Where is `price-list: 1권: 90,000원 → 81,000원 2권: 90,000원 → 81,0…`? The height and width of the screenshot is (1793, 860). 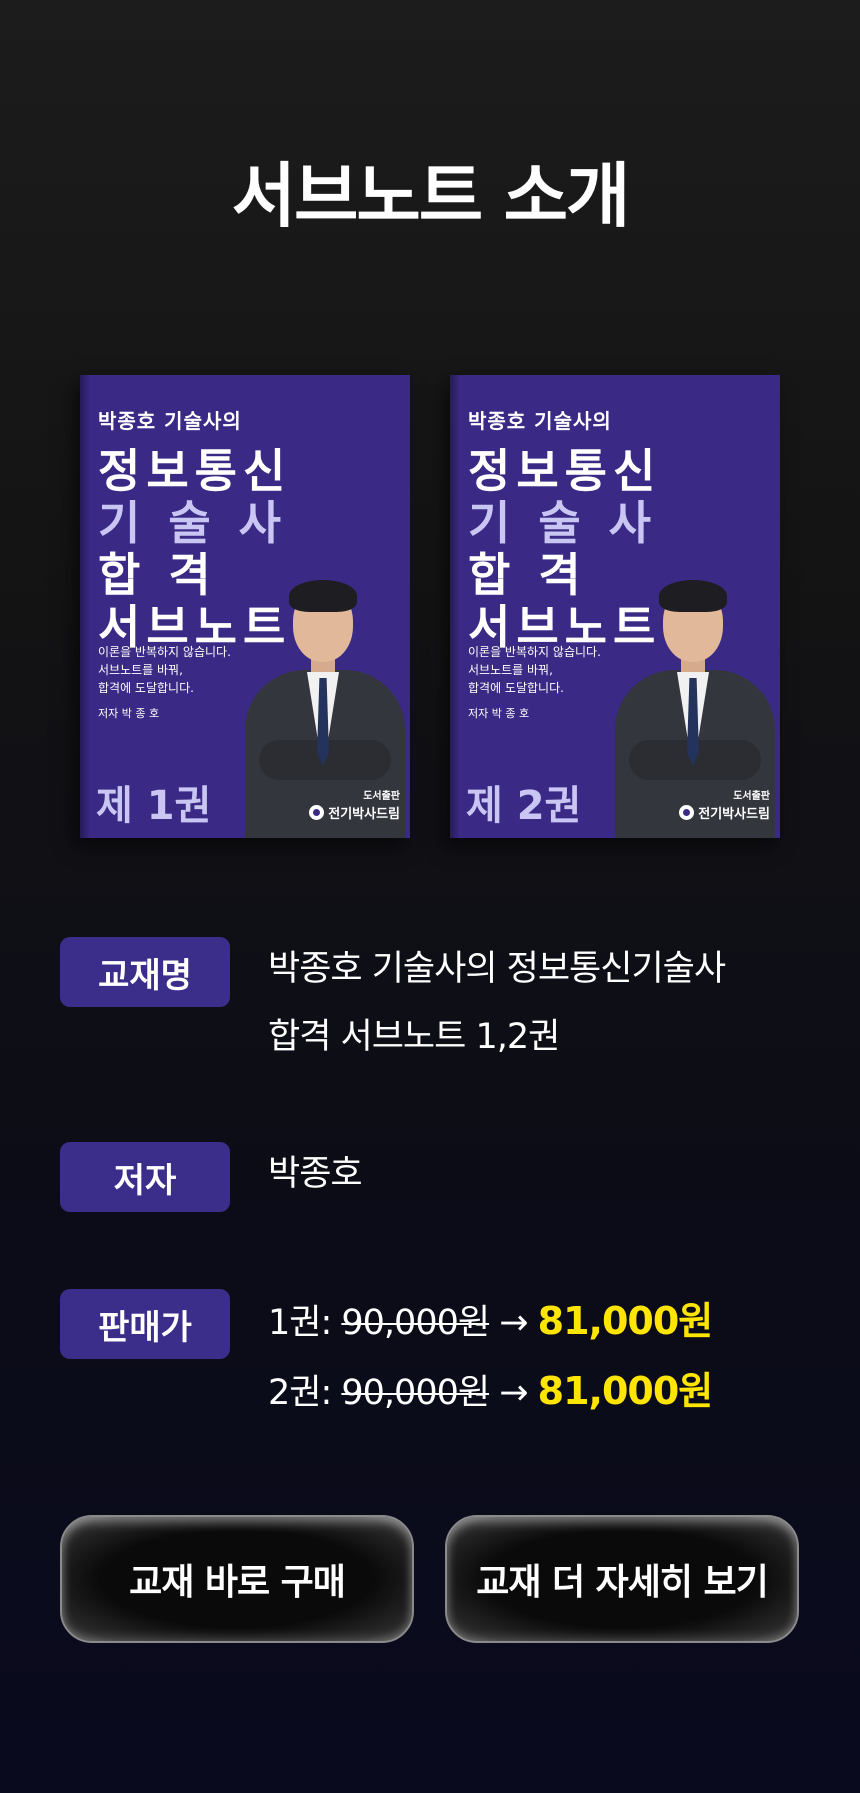 price-list: 1권: 90,000원 → 81,000원 2권: 90,000원 → 81,0… is located at coordinates (491, 1357).